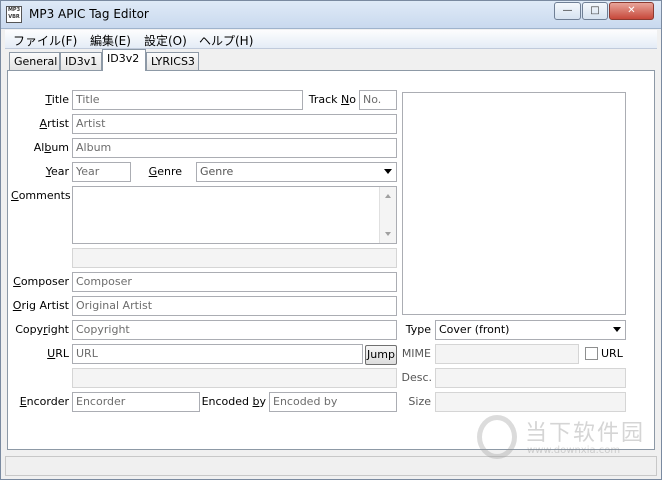  I want to click on minimize-button: —, so click(567, 11).